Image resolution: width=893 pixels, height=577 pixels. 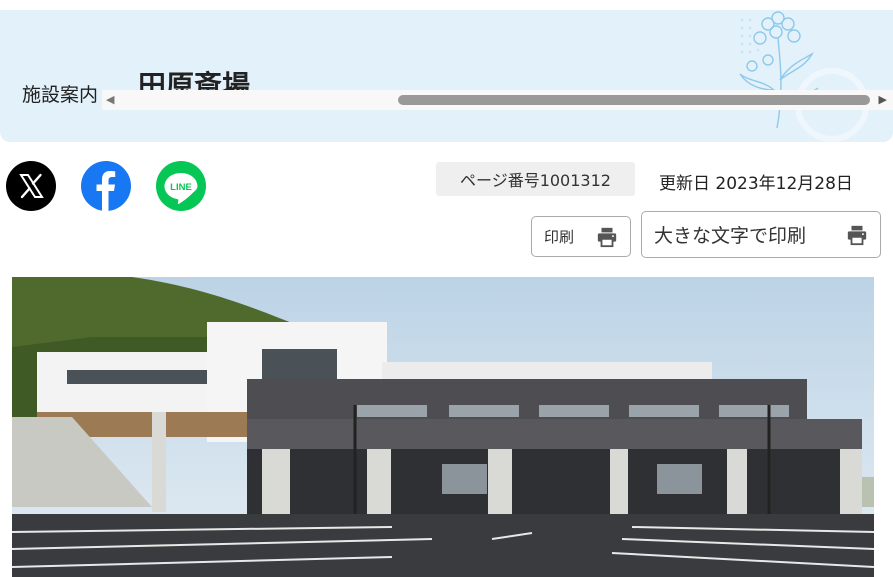 I want to click on large-text-print-button: 大きな文字で印刷, so click(x=761, y=234).